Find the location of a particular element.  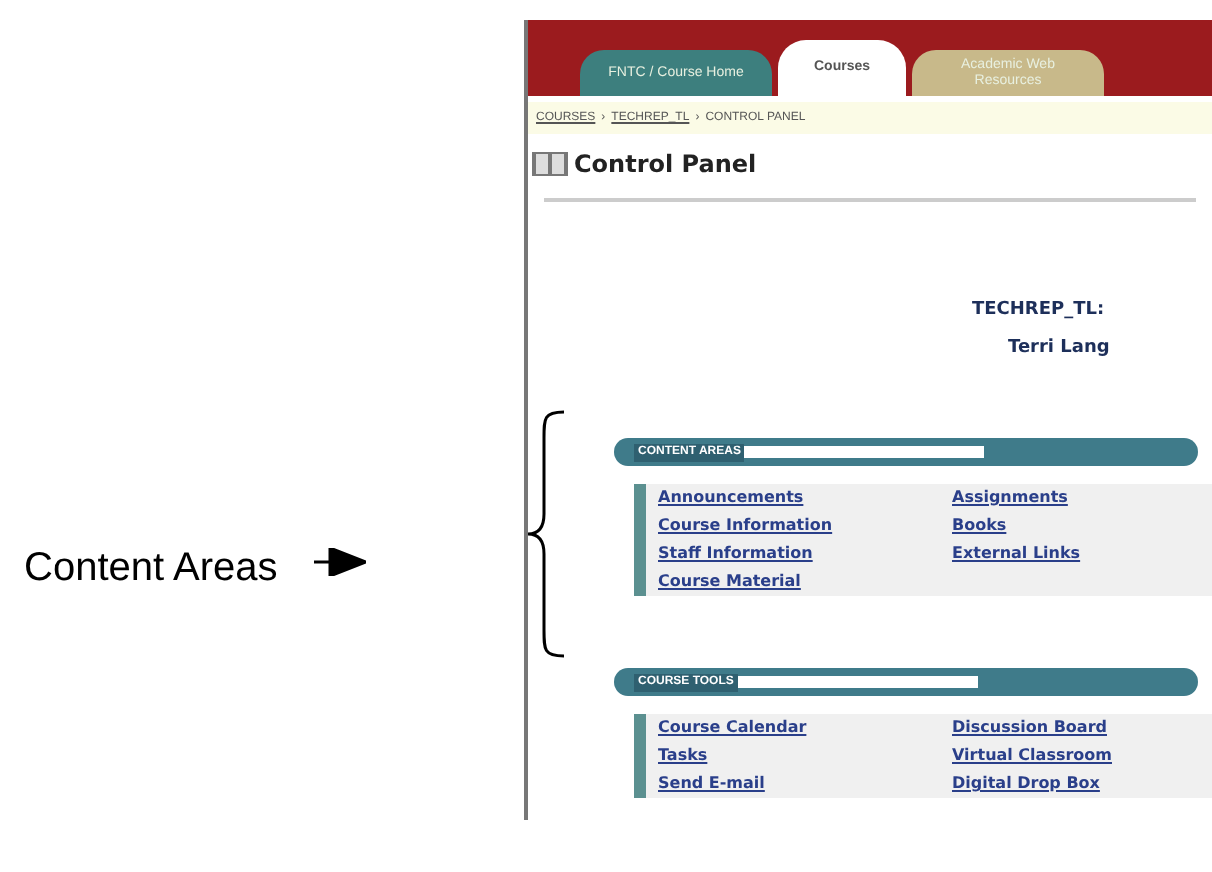

content-link: Course Information is located at coordinates (805, 526).